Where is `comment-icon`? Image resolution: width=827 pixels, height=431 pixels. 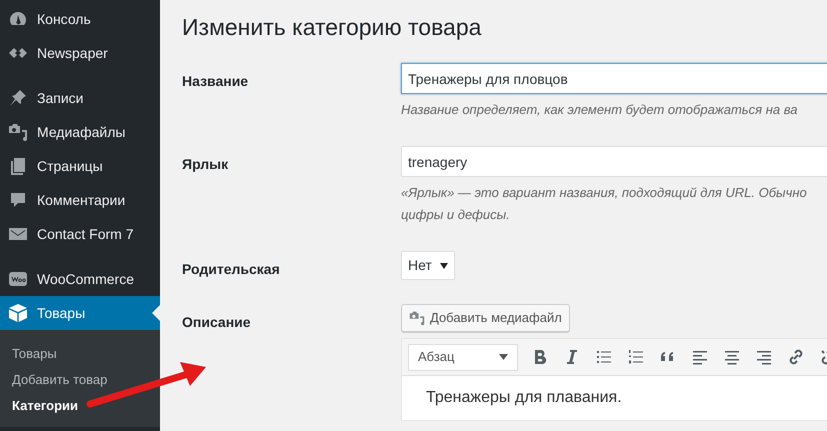 comment-icon is located at coordinates (18, 200).